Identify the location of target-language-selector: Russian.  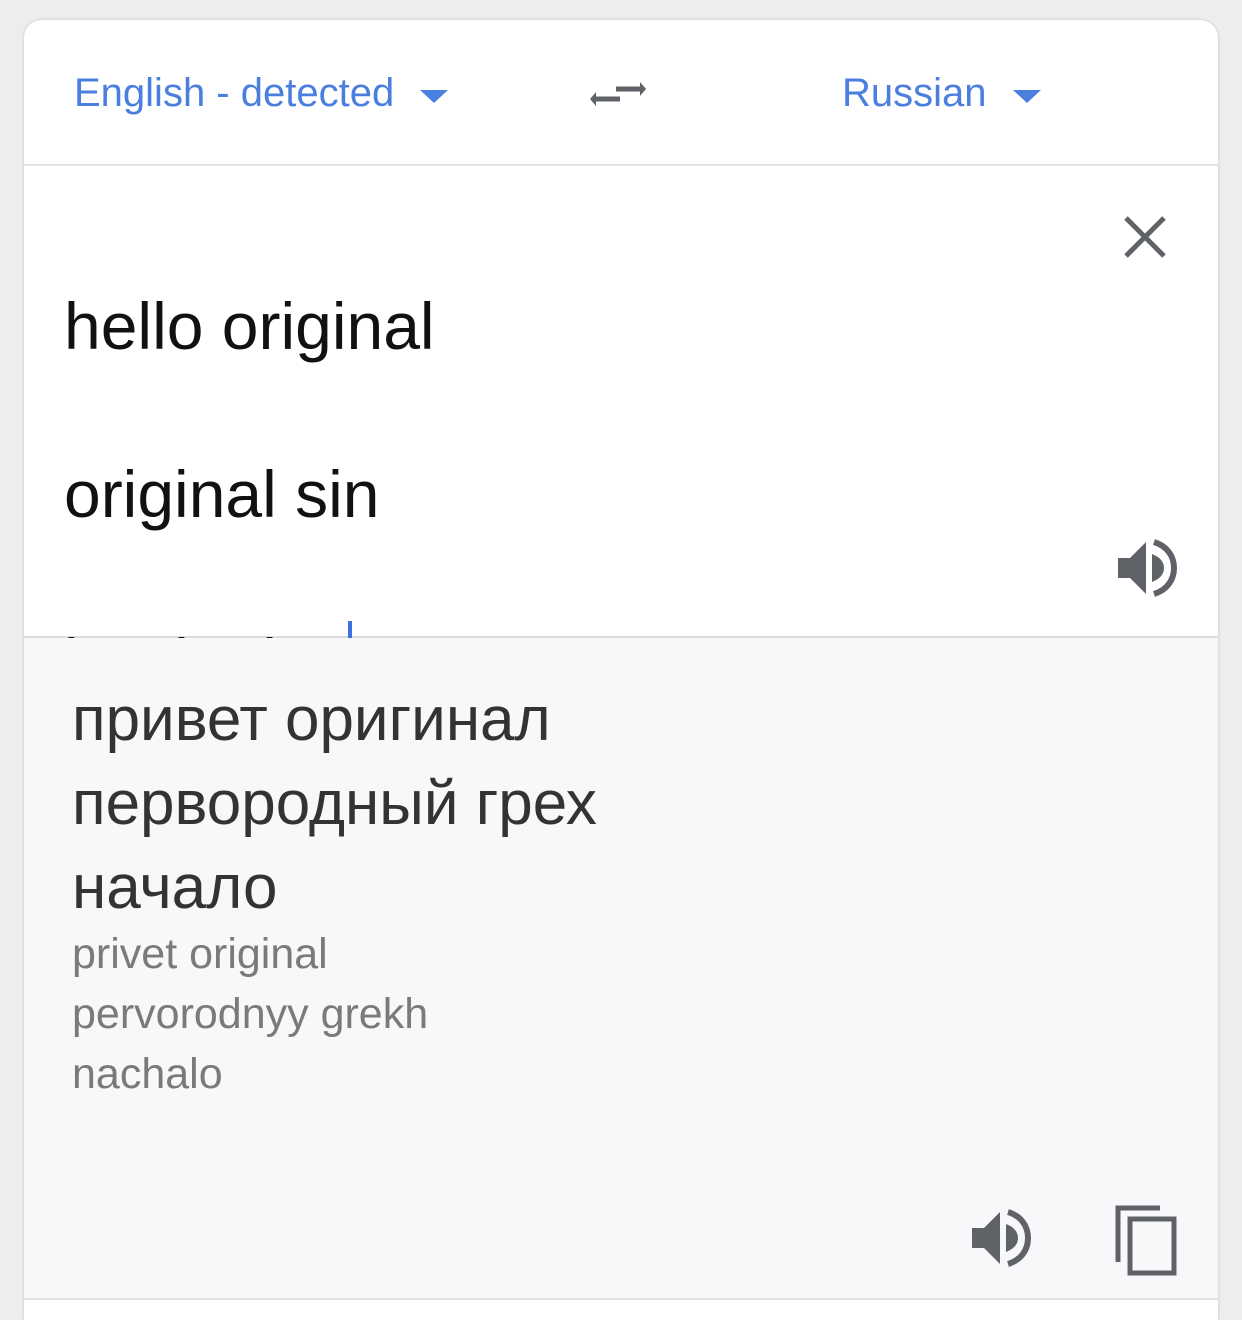
(941, 93).